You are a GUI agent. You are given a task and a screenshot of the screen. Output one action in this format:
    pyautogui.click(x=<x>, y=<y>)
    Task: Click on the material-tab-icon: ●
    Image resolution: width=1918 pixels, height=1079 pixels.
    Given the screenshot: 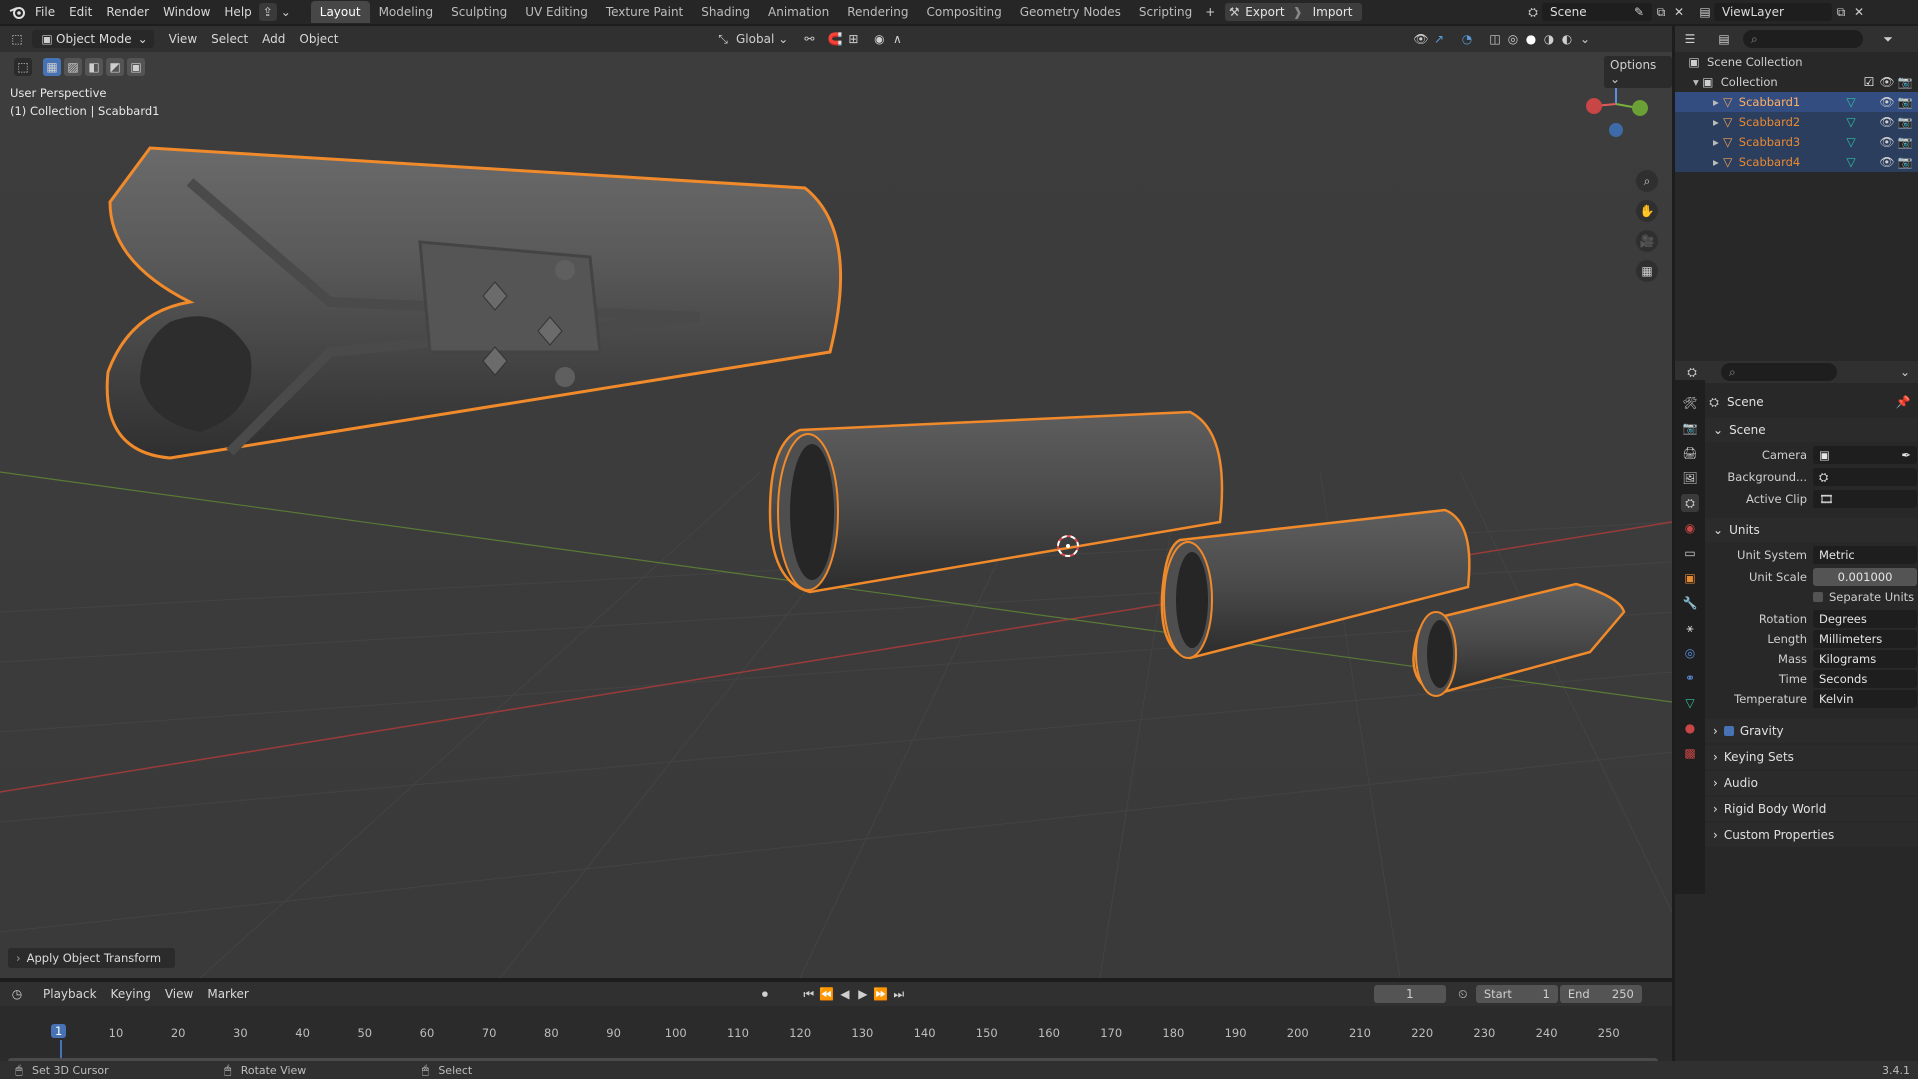 What is the action you would take?
    pyautogui.click(x=1690, y=728)
    